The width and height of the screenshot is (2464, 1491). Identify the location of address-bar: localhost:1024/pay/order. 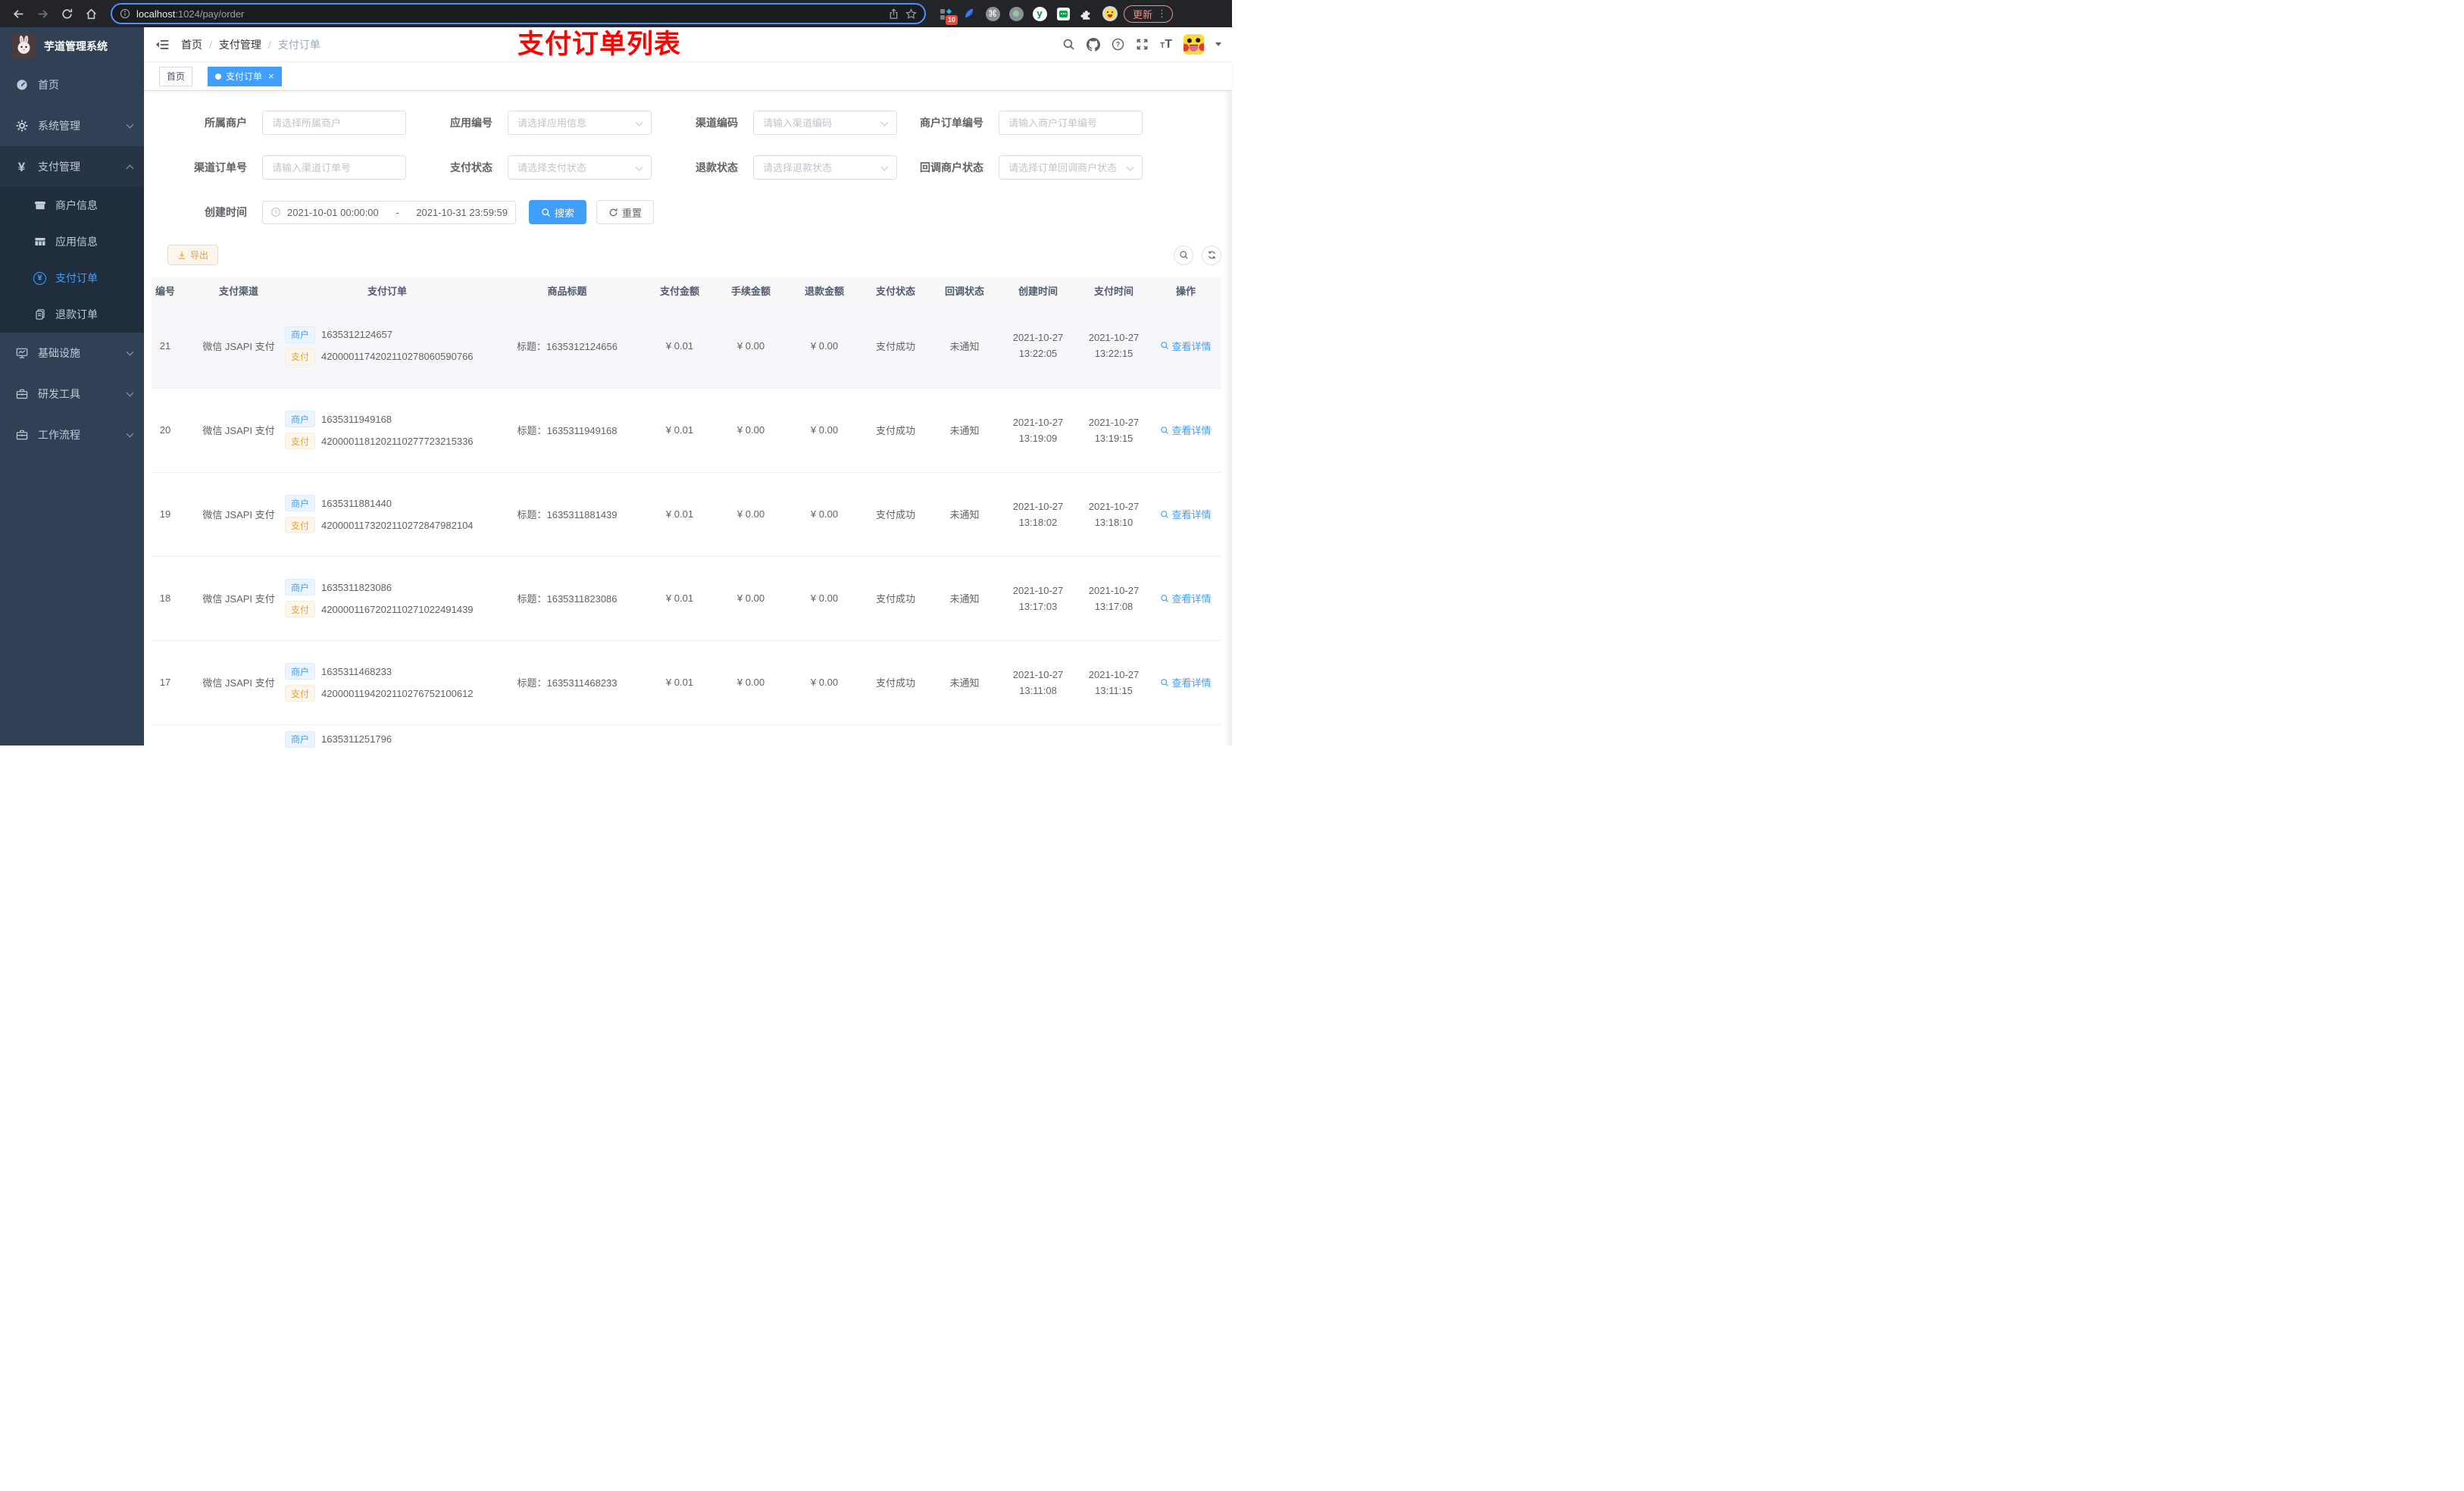
(518, 13).